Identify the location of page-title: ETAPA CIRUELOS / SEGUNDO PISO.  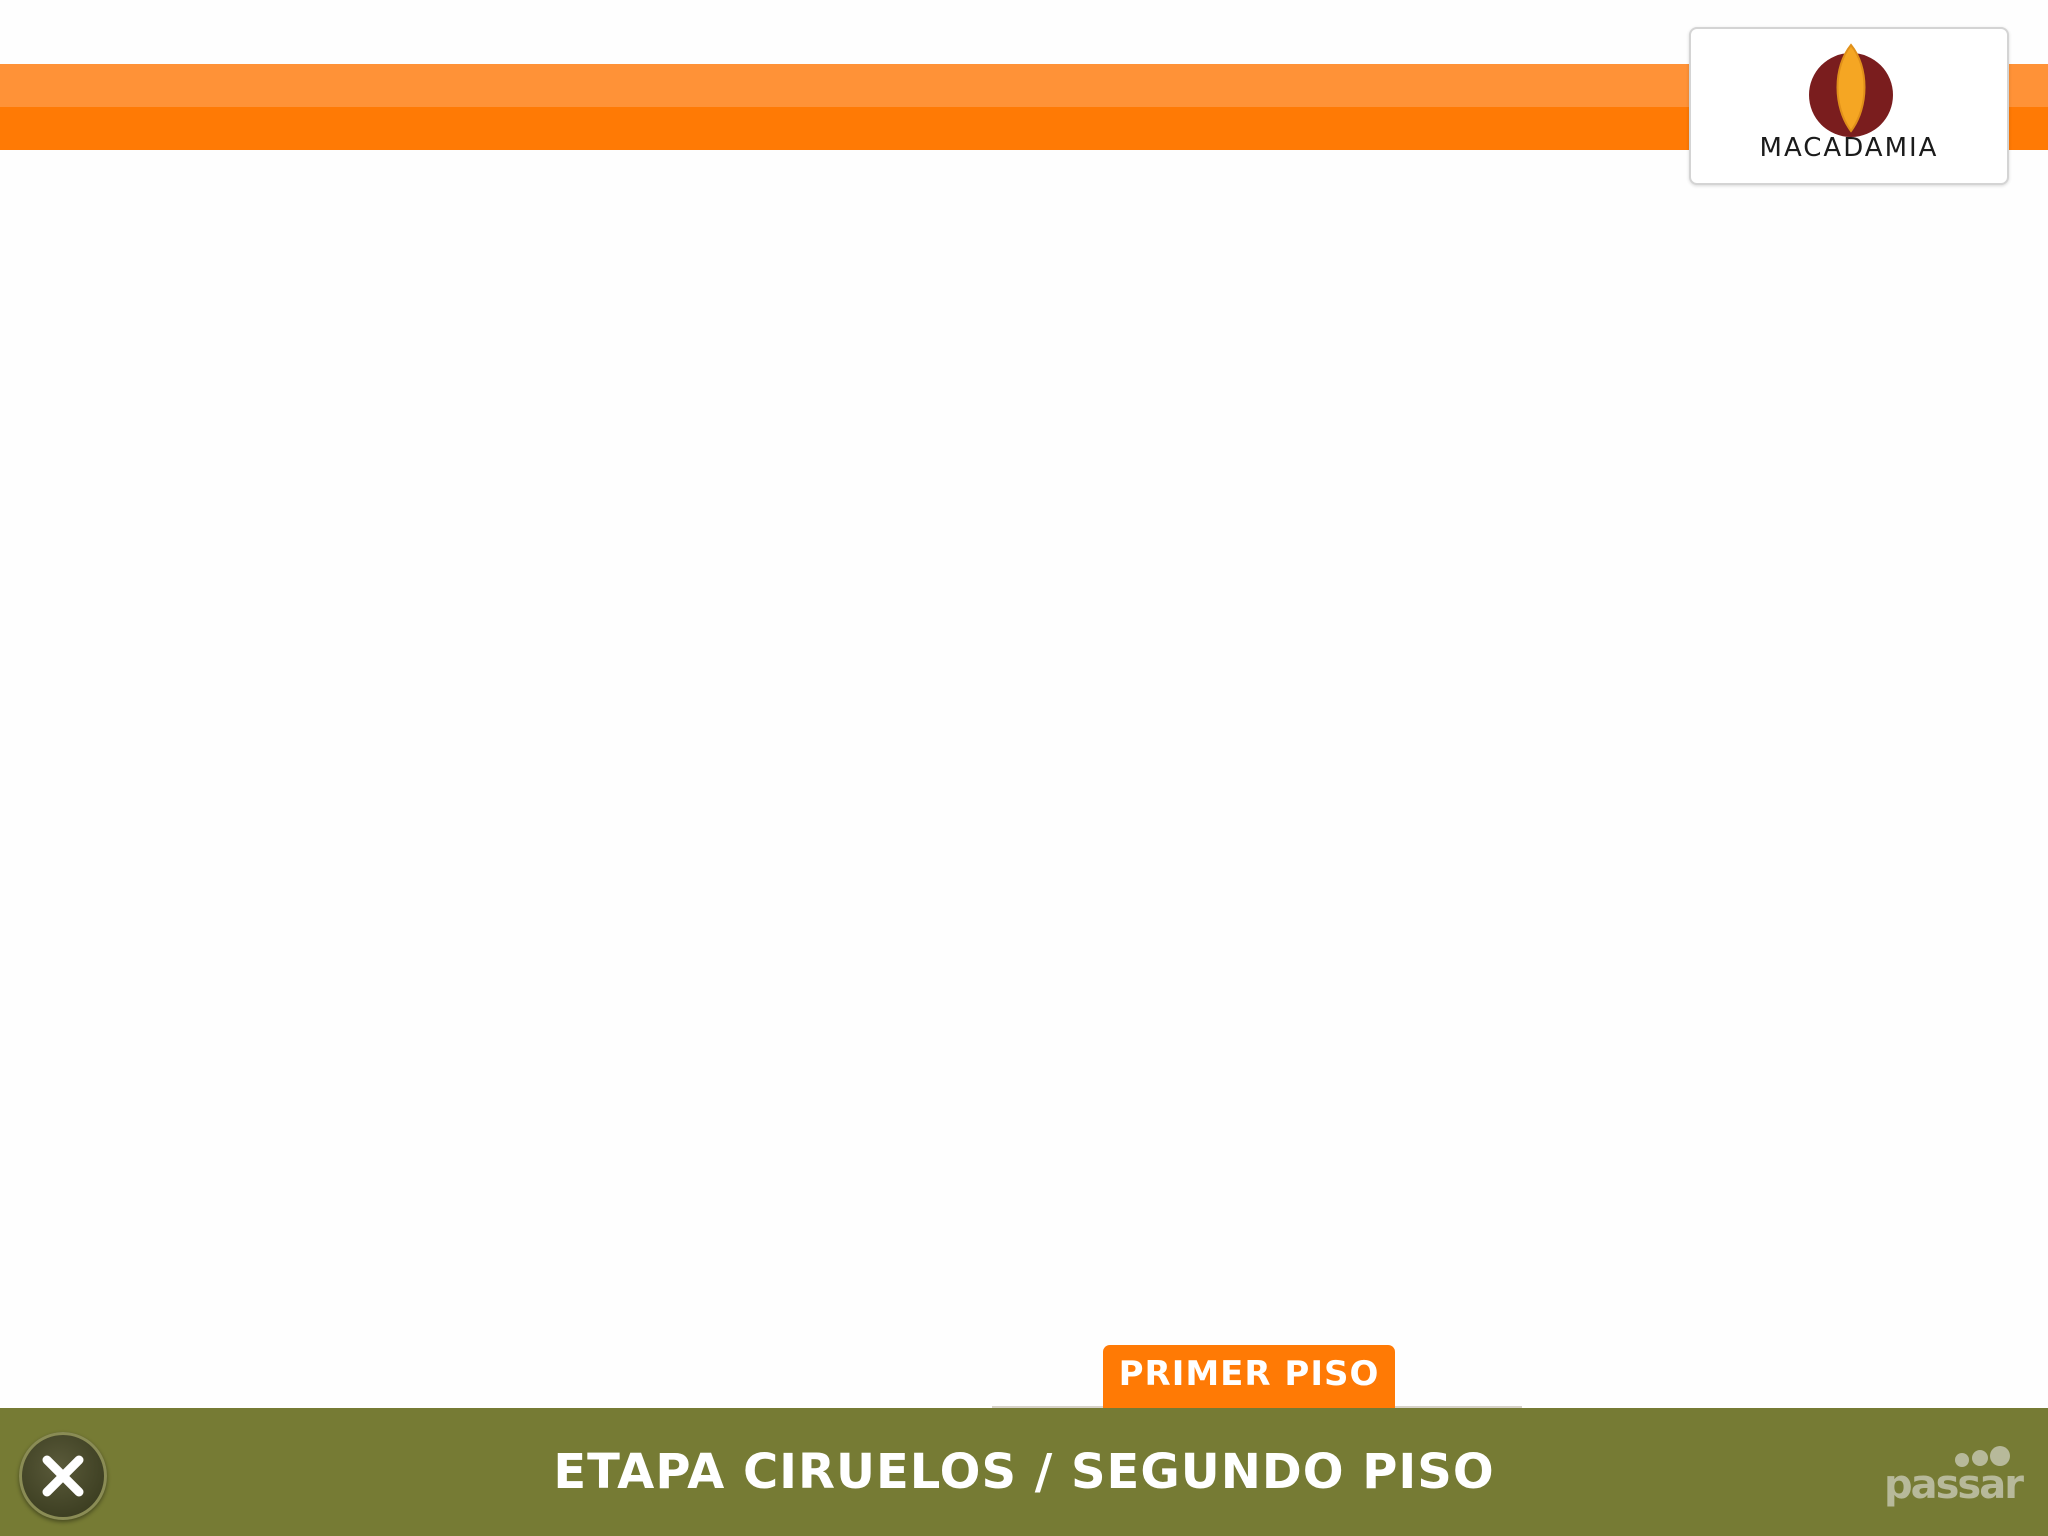
(1024, 1472).